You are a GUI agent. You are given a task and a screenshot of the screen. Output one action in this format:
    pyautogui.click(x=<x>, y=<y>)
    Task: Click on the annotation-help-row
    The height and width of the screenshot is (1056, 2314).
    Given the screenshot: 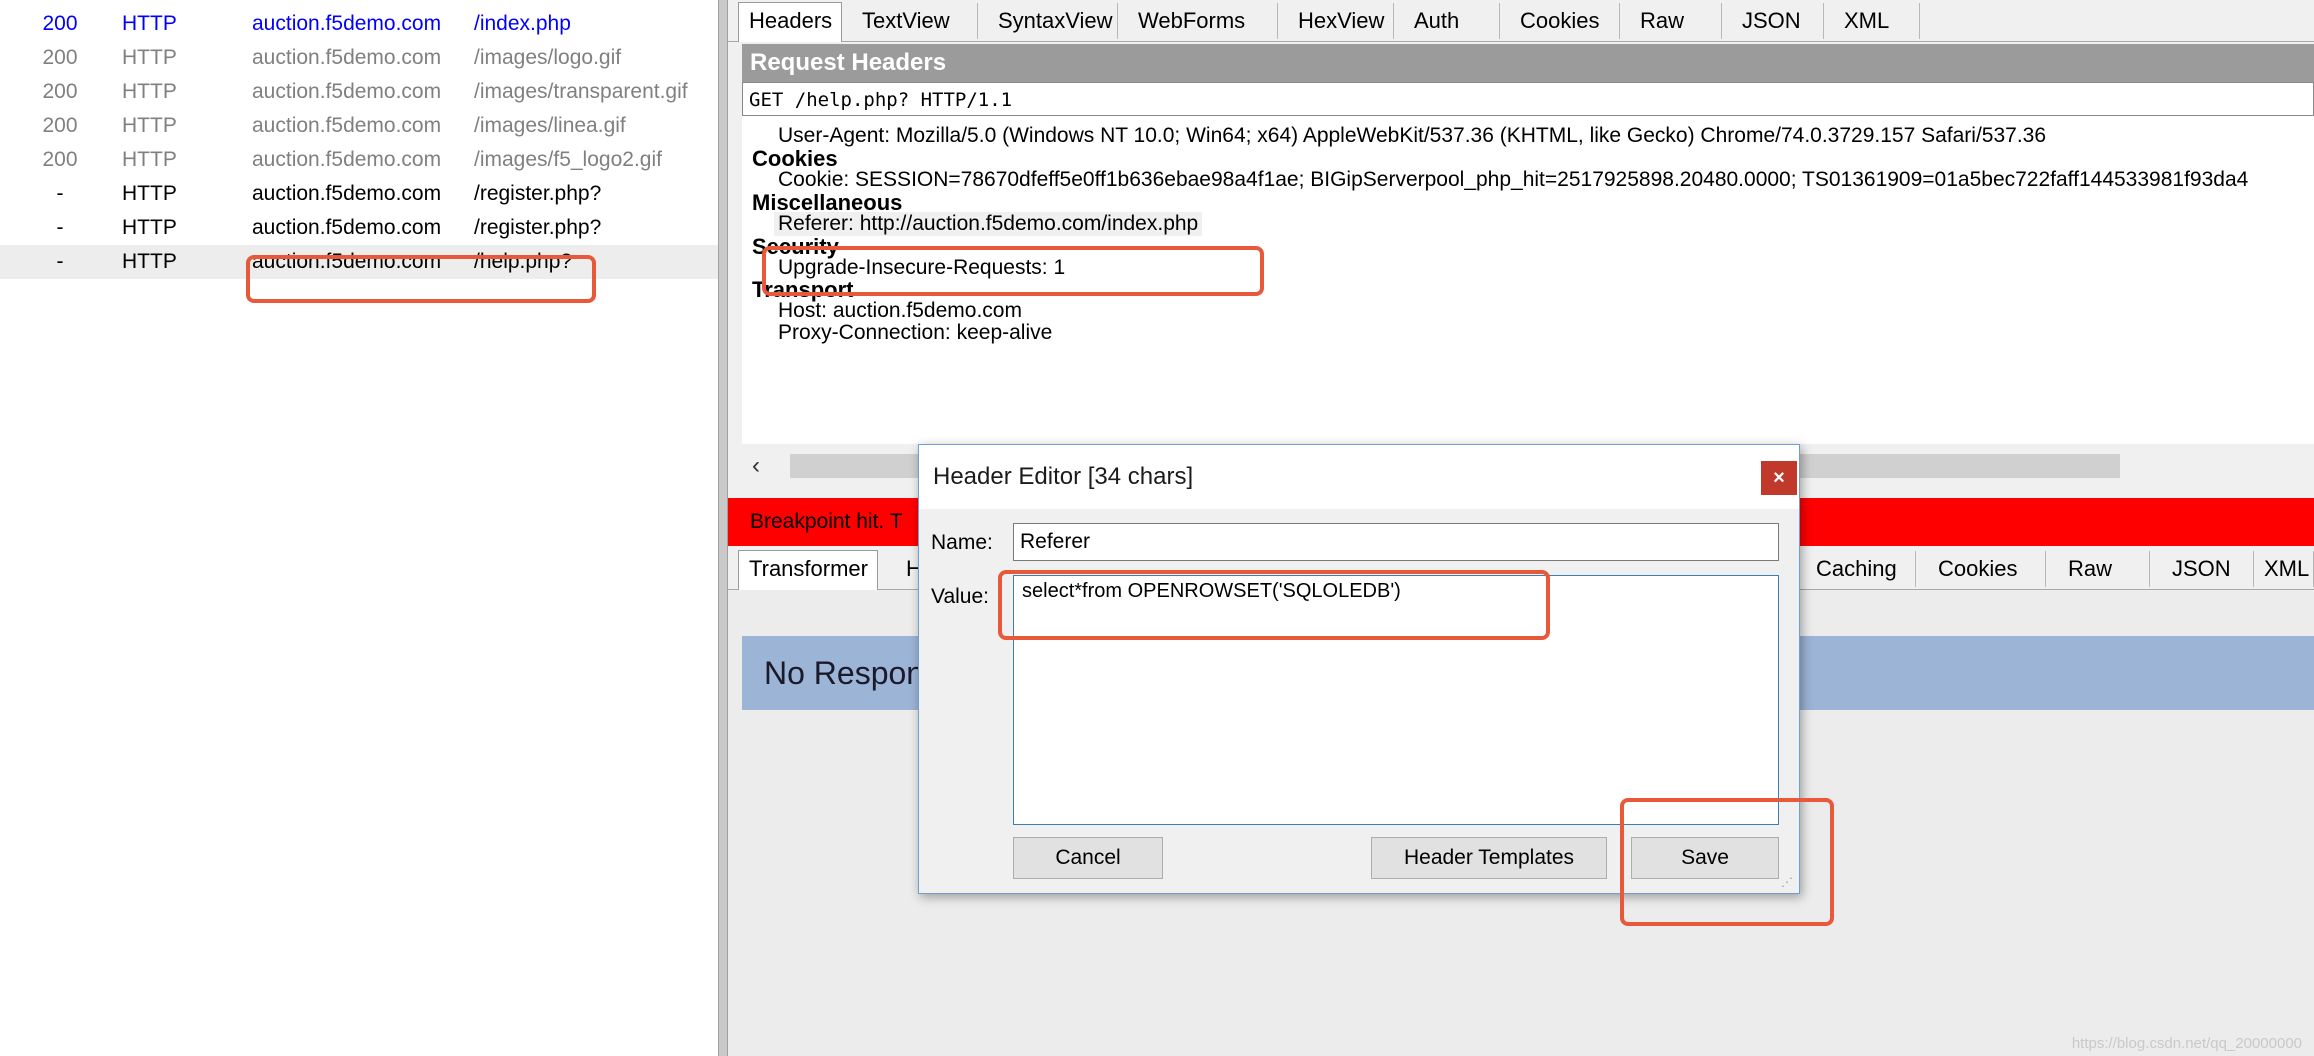 What is the action you would take?
    pyautogui.click(x=421, y=279)
    